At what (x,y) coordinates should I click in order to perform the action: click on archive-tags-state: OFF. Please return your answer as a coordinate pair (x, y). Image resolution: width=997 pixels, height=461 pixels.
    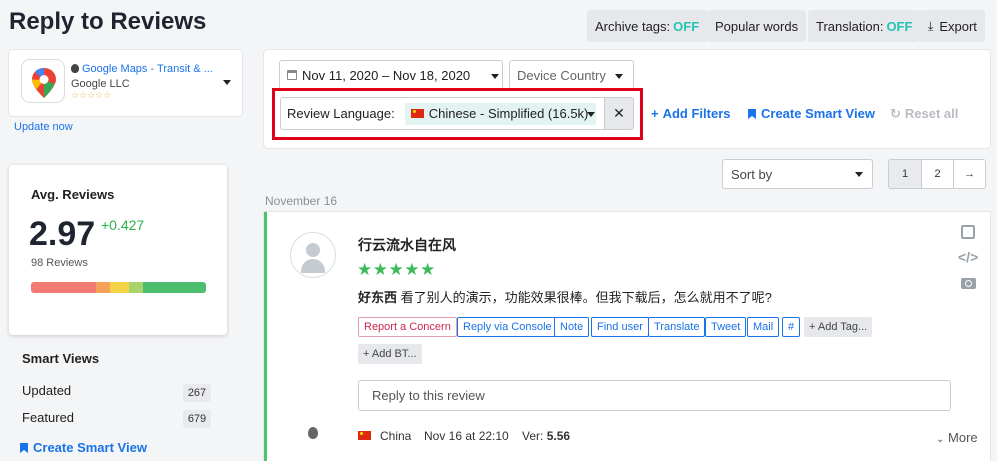
    Looking at the image, I should click on (686, 26).